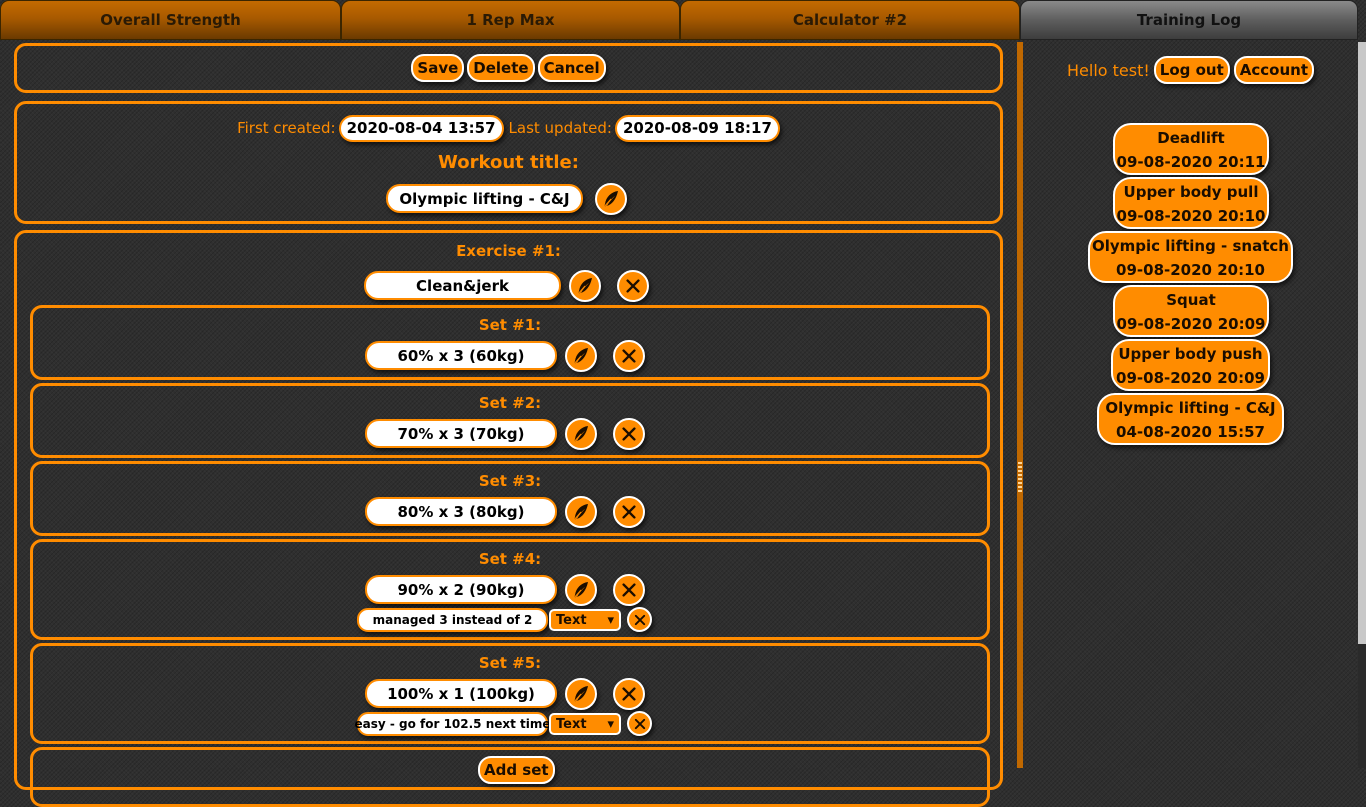 Image resolution: width=1366 pixels, height=807 pixels. I want to click on set-value-field: 70% x 3 (70kg), so click(461, 433).